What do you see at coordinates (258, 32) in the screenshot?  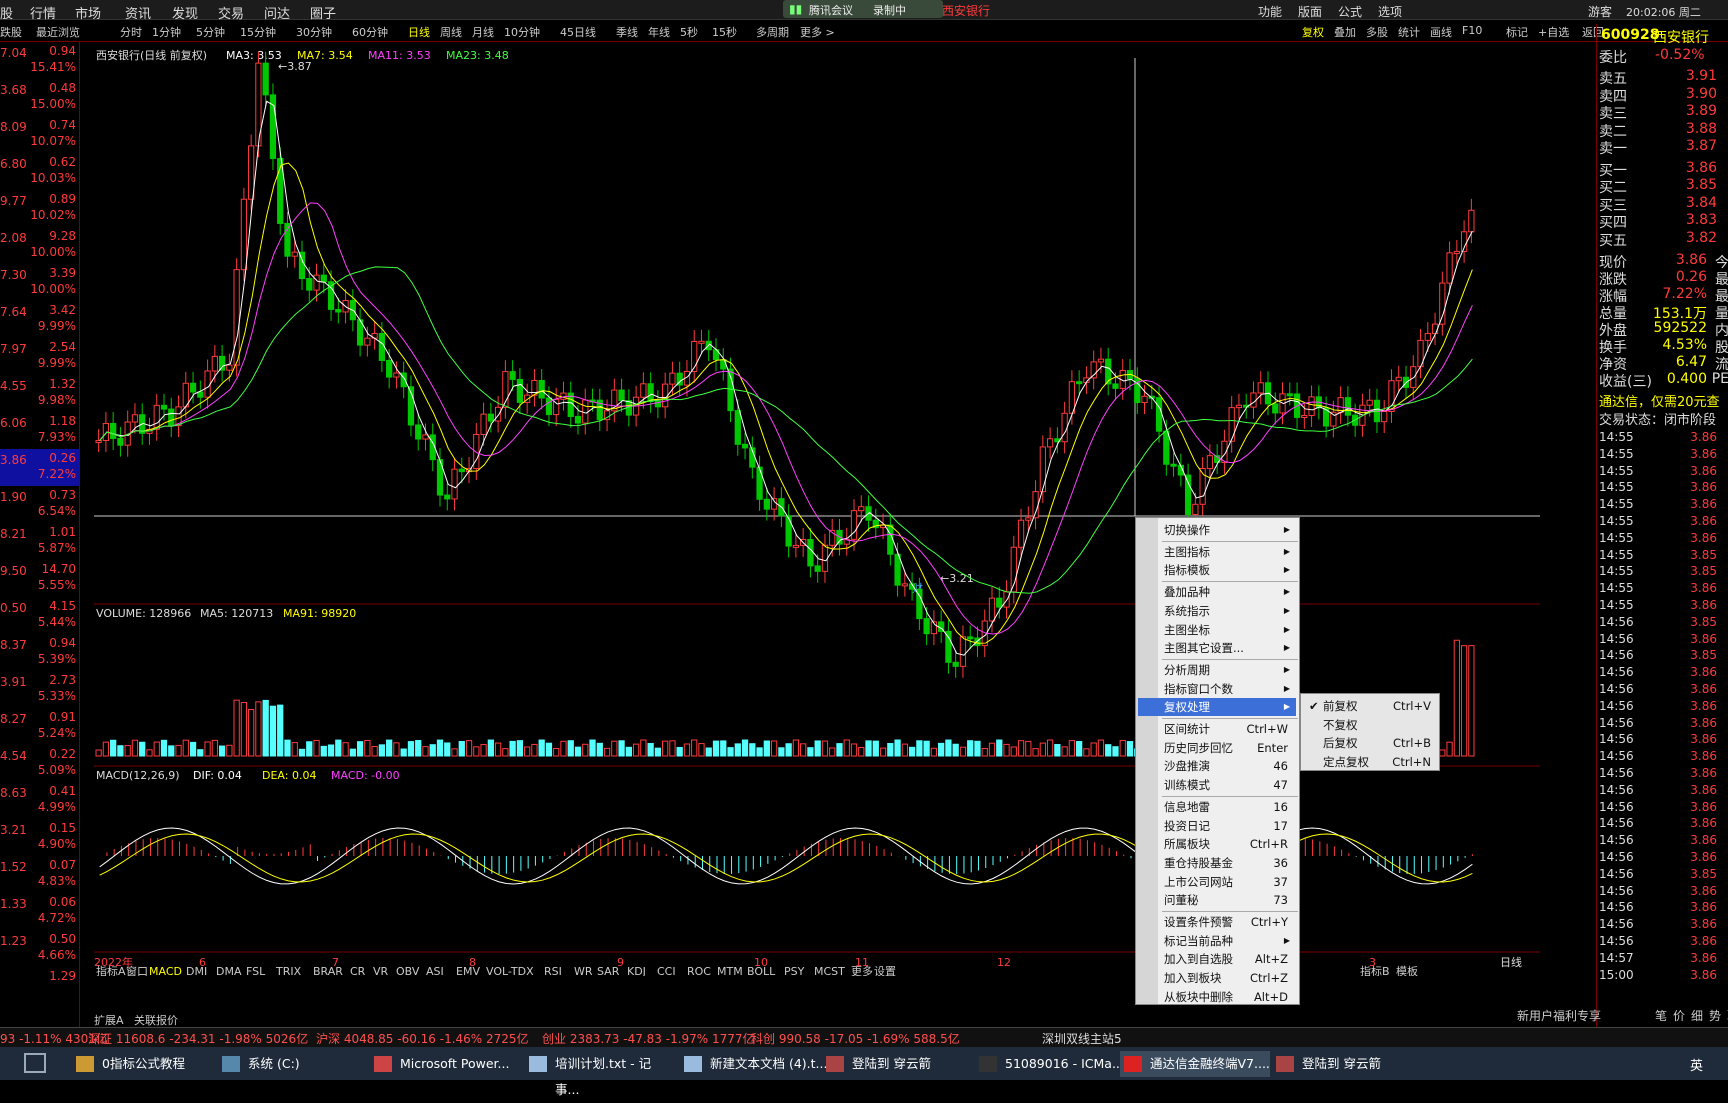 I see `period-3: 15分钟` at bounding box center [258, 32].